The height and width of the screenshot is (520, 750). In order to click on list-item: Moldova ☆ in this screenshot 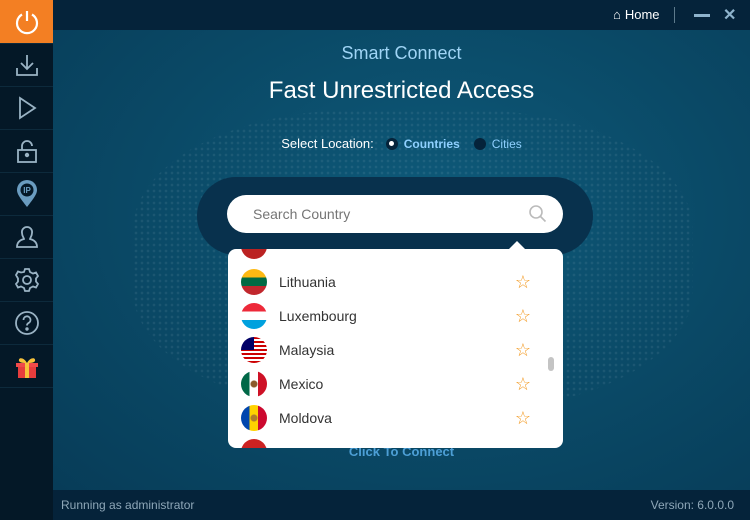, I will do `click(395, 418)`.